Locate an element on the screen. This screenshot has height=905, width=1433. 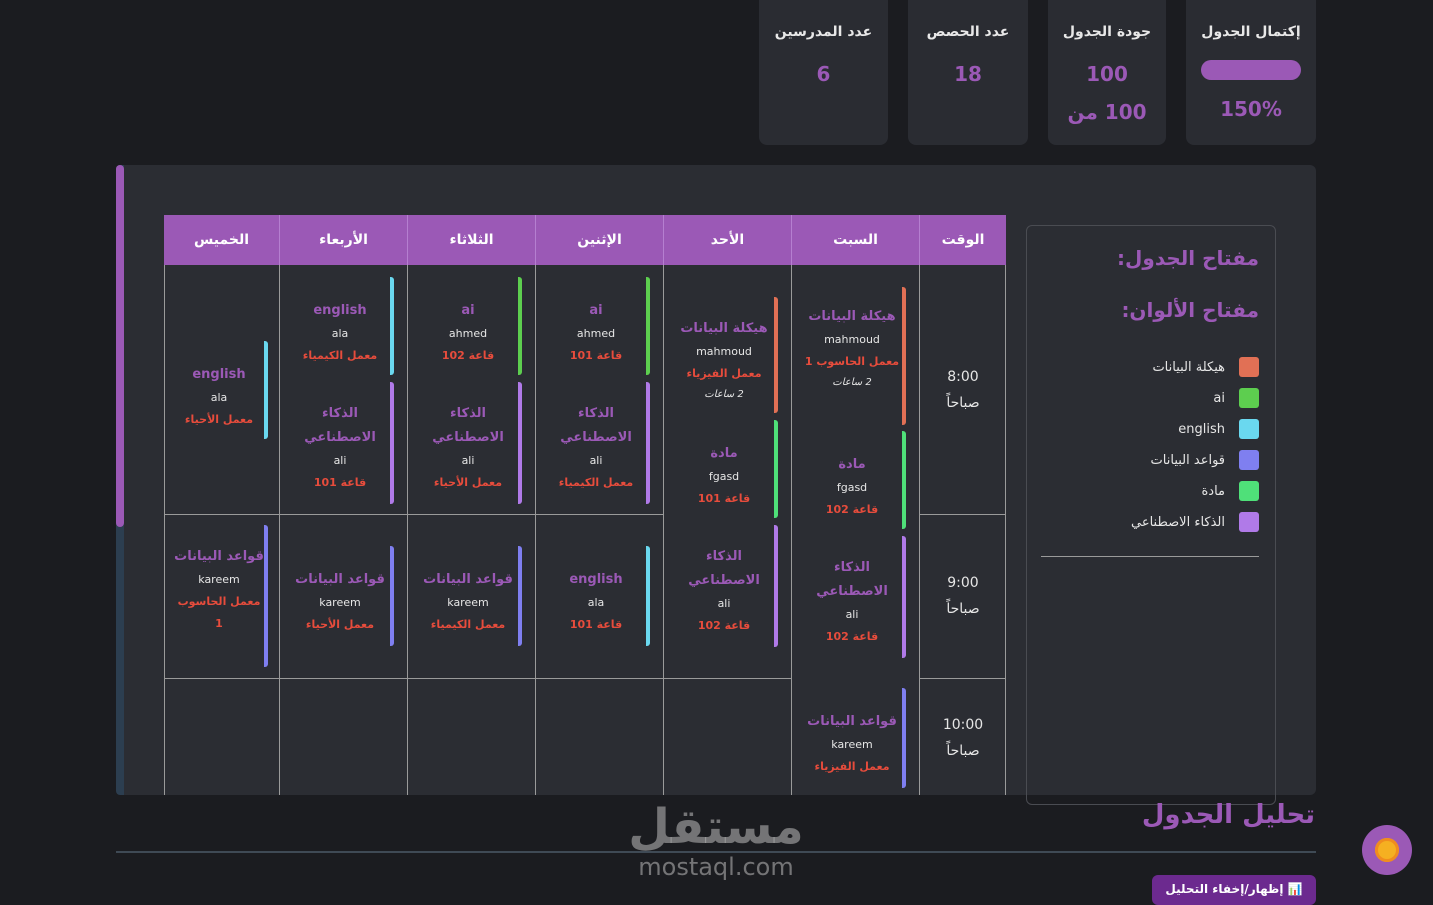
legend-label: english is located at coordinates (1201, 429).